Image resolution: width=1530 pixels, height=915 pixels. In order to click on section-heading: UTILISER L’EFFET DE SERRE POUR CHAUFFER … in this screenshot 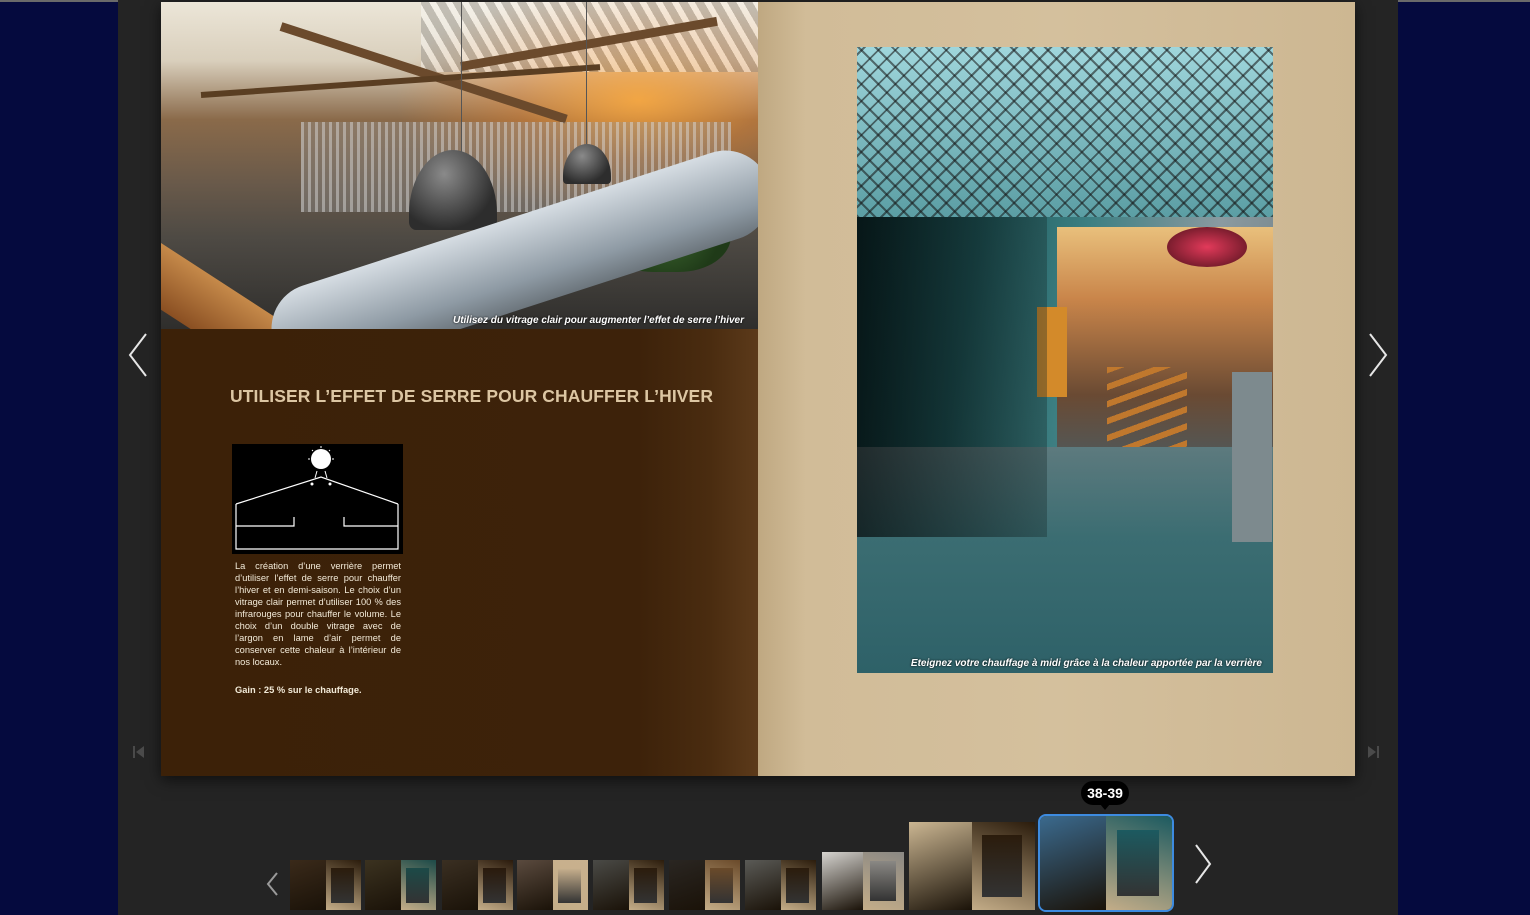, I will do `click(472, 396)`.